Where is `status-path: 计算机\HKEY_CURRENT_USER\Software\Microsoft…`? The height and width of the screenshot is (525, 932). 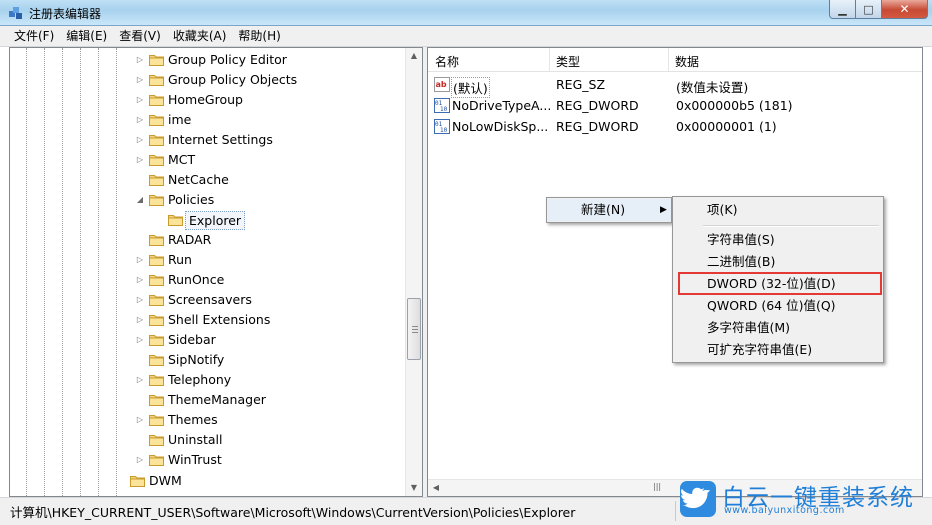
status-path: 计算机\HKEY_CURRENT_USER\Software\Microsoft… is located at coordinates (293, 512).